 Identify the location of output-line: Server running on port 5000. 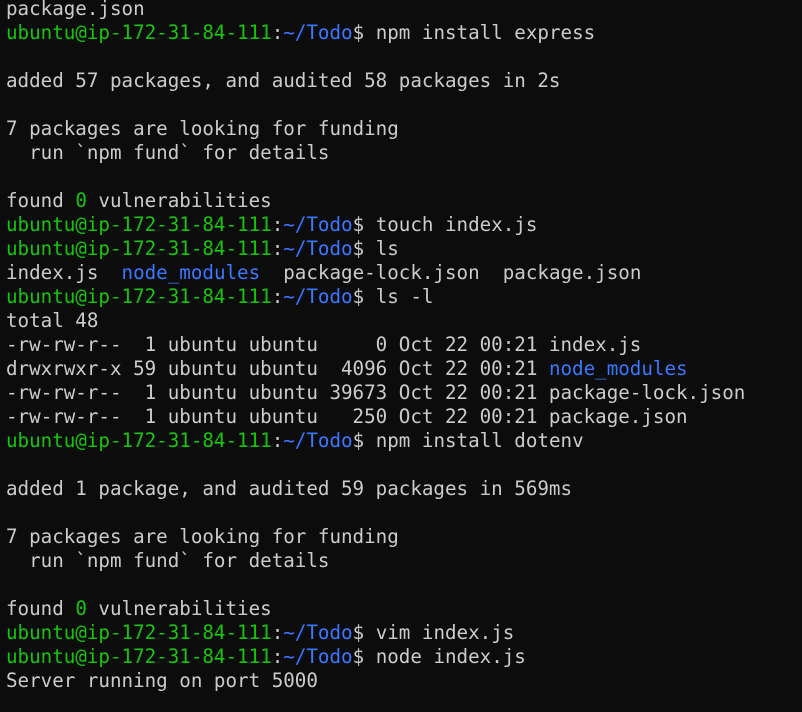
(404, 681).